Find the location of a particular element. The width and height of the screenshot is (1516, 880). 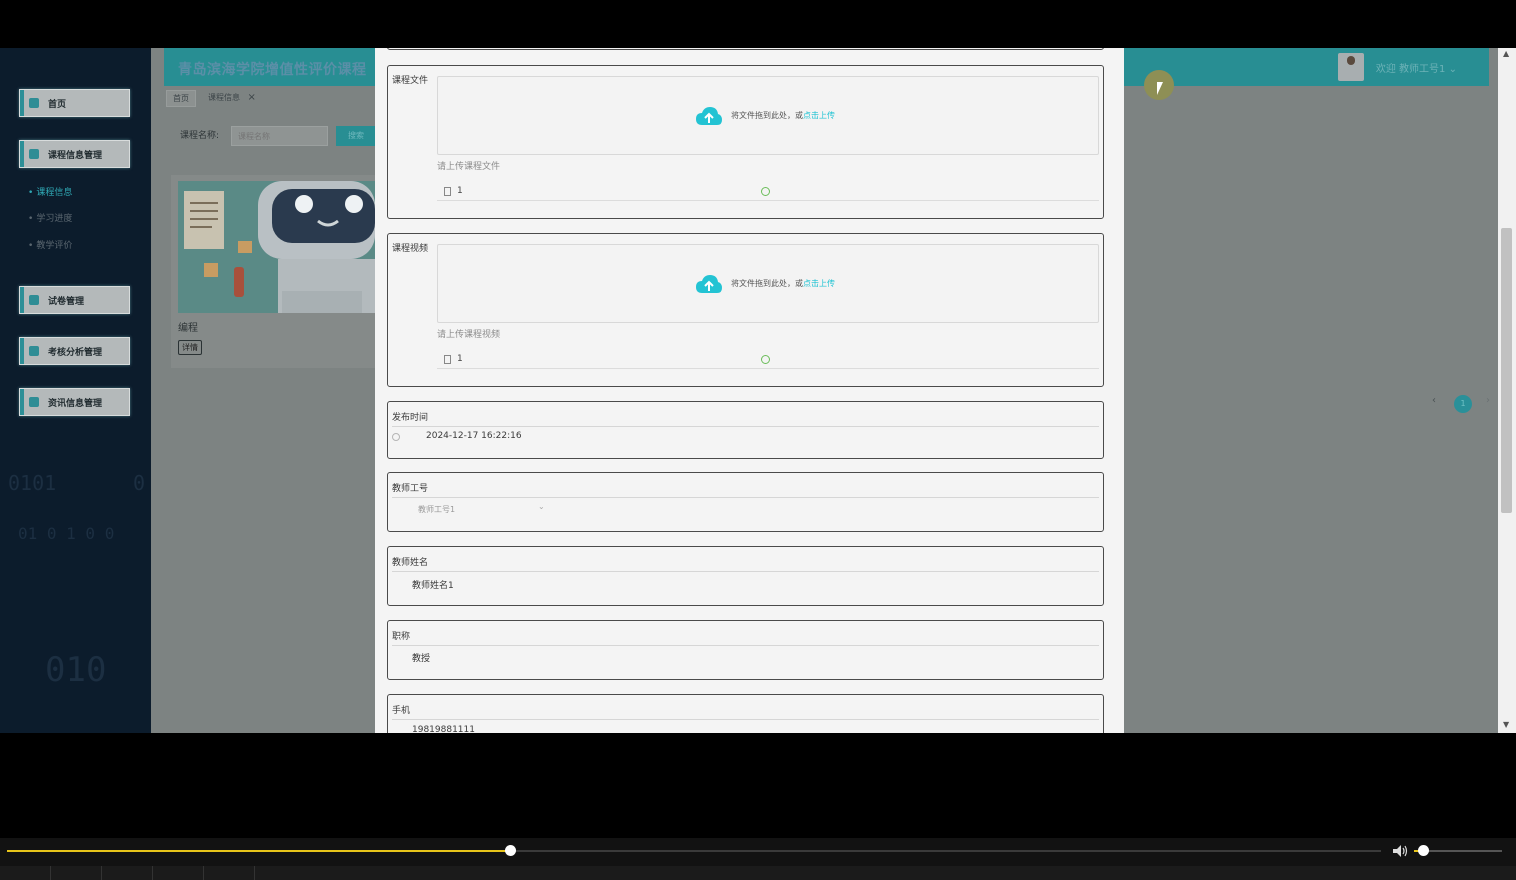

background-binary-text: 01 0 1 0 0 is located at coordinates (66, 533).